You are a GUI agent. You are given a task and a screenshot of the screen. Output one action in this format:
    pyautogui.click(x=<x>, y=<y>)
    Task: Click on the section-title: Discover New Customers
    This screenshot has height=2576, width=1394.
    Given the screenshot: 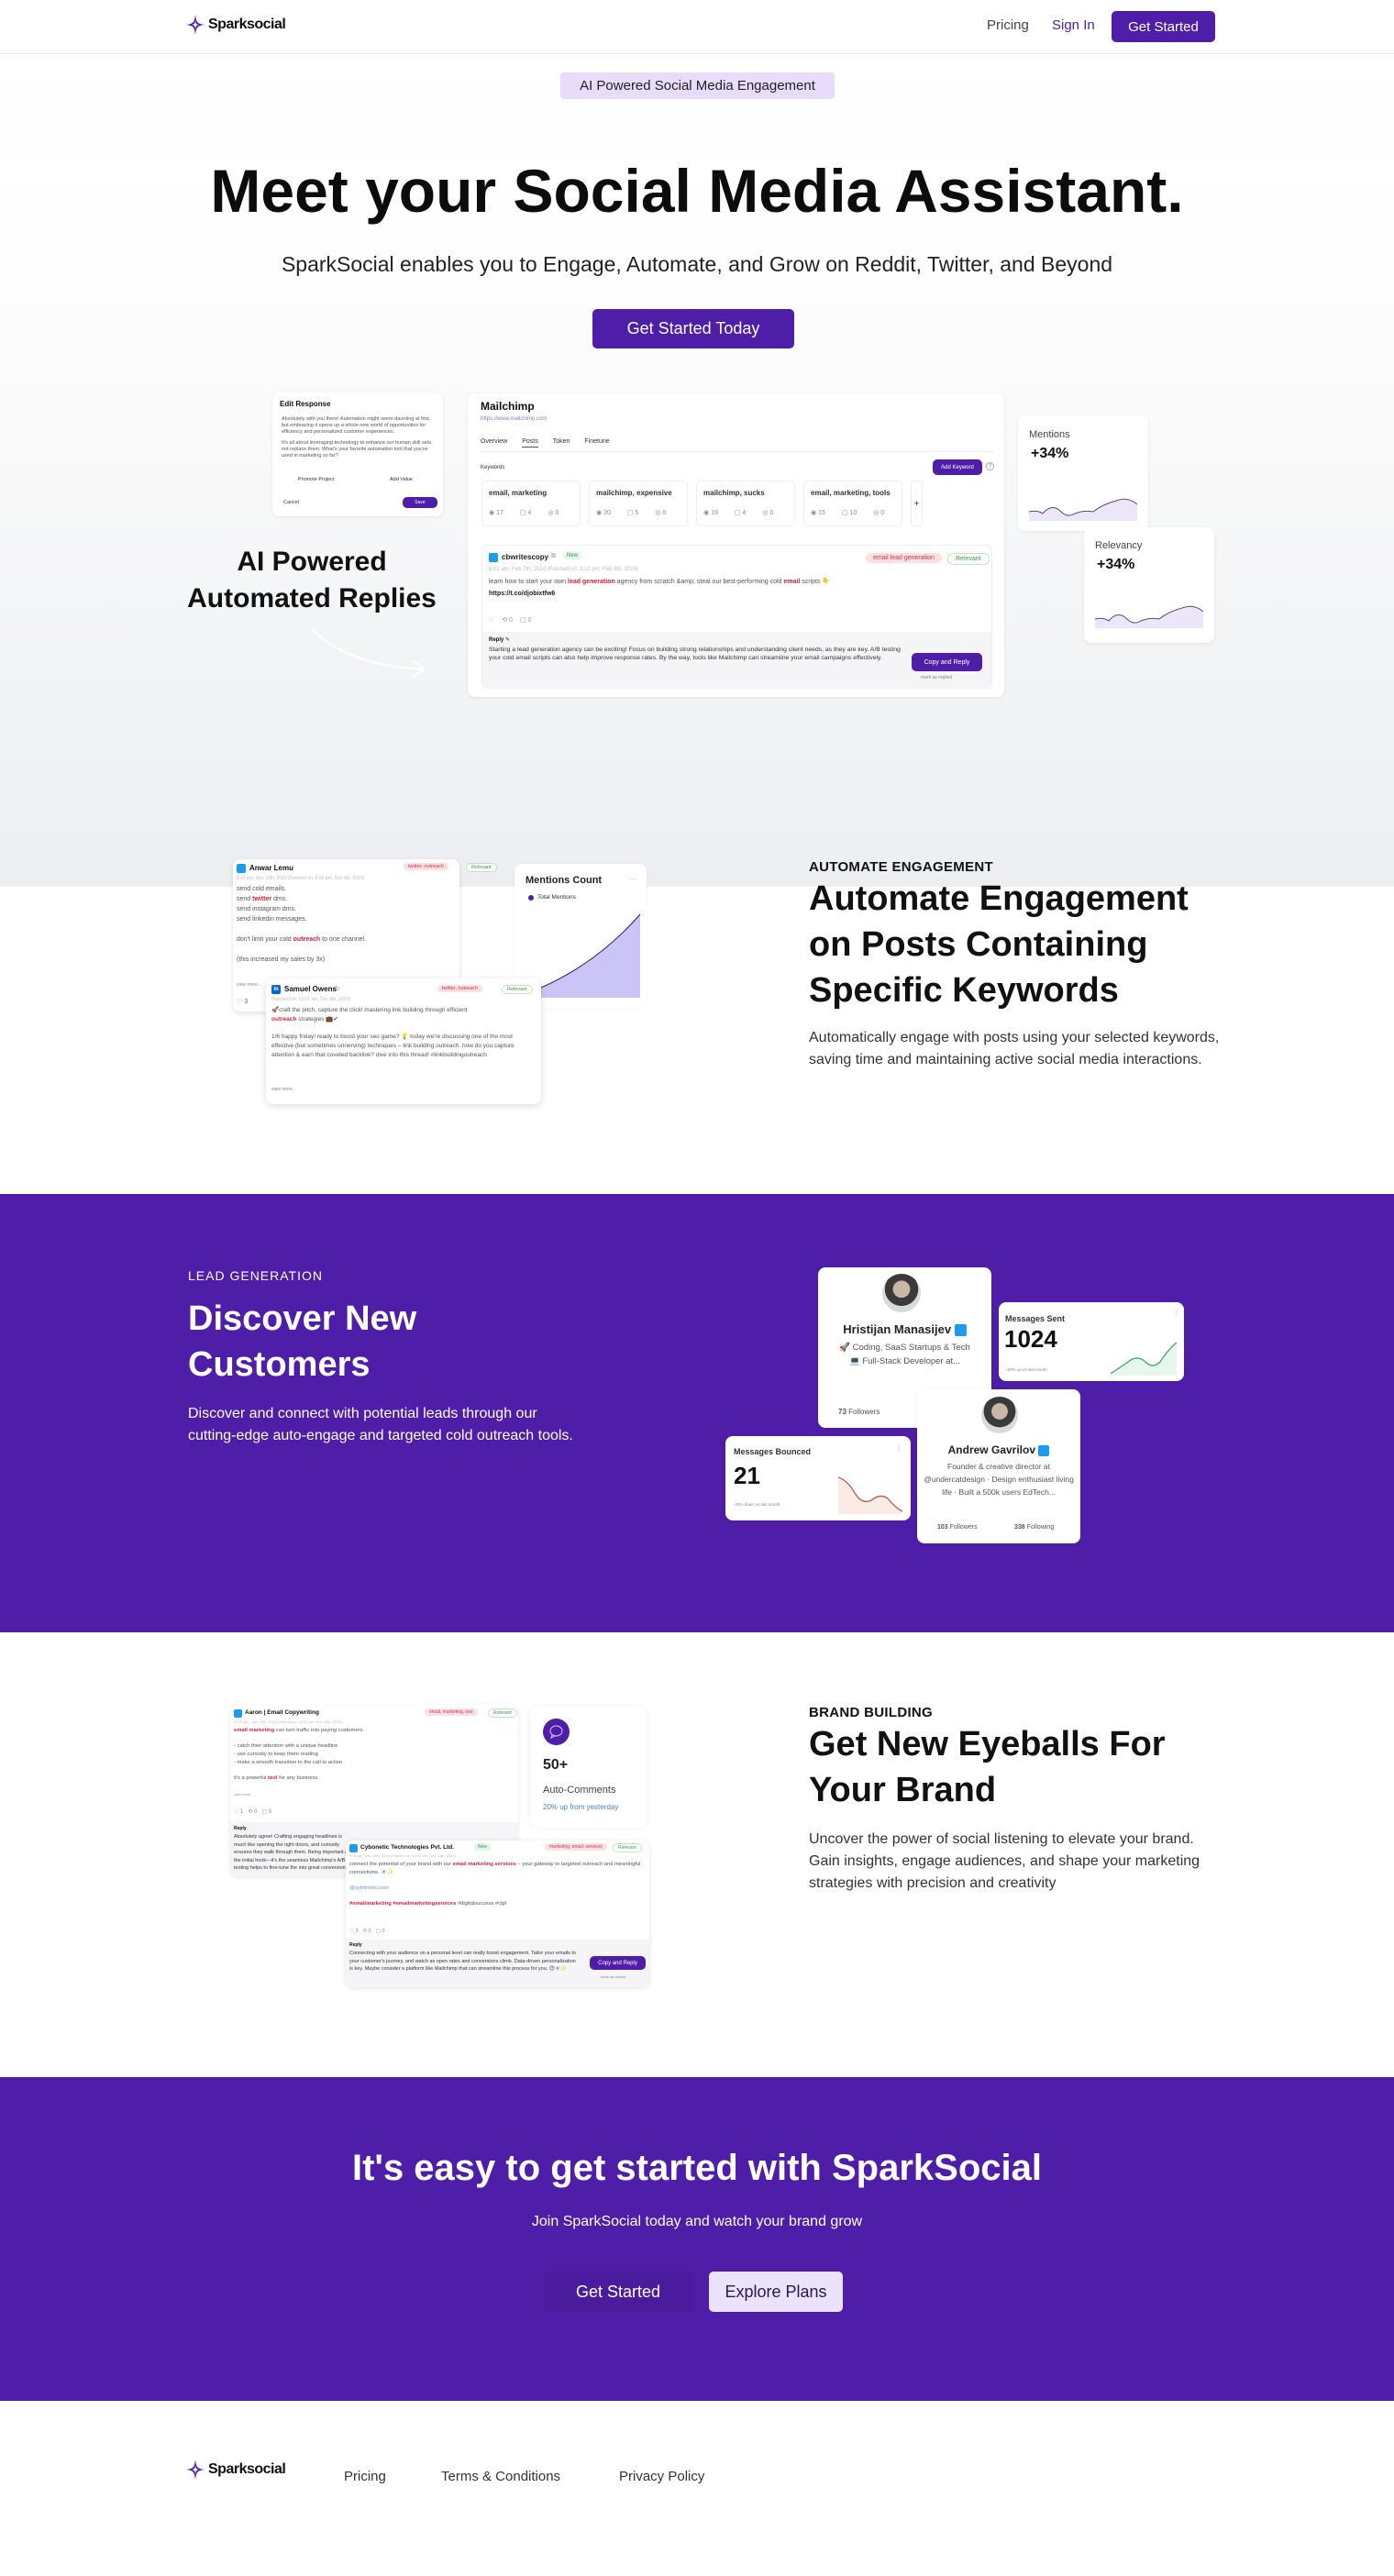 What is the action you would take?
    pyautogui.click(x=302, y=1341)
    